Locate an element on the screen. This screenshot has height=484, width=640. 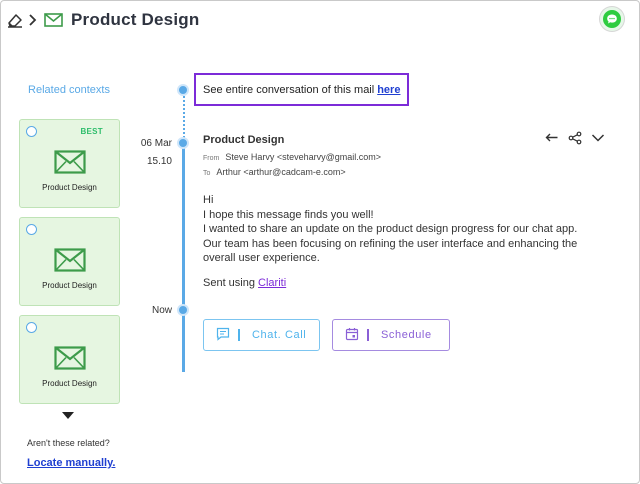
message-icon is located at coordinates (223, 335).